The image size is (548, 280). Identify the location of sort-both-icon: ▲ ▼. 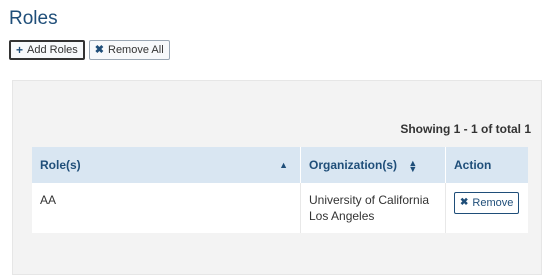
(412, 165).